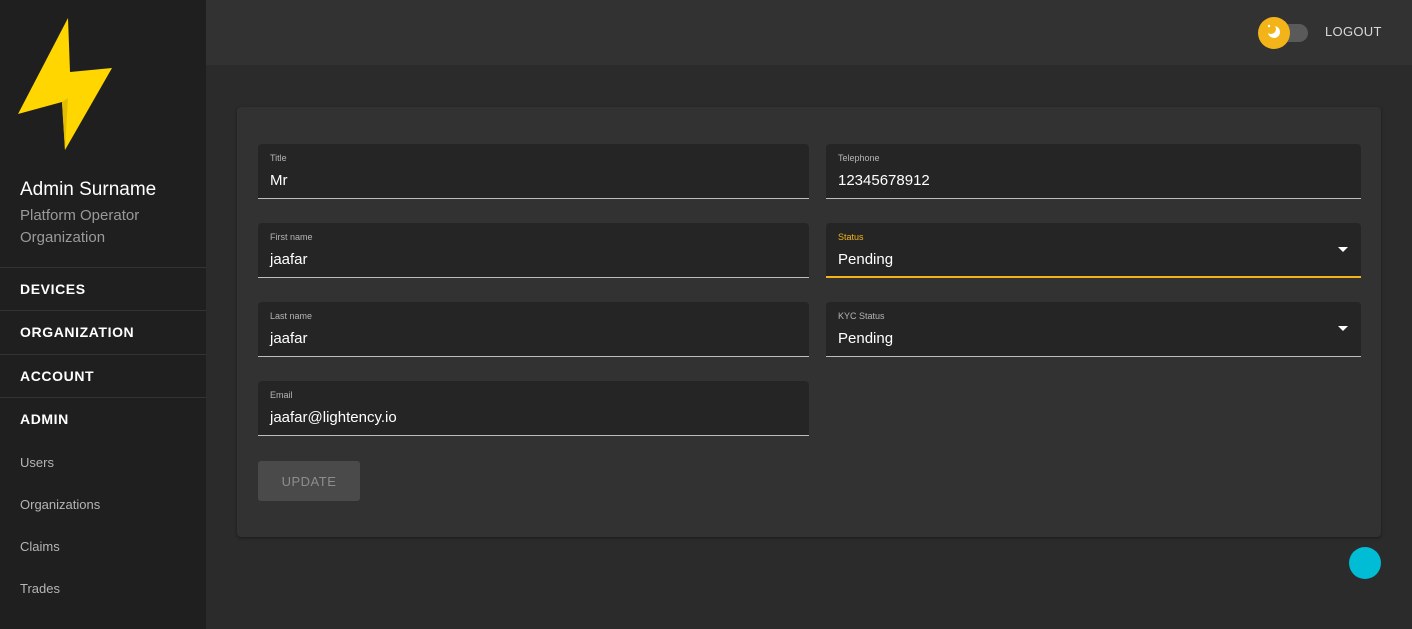 The image size is (1412, 629). I want to click on title-field: Title Mr, so click(533, 171).